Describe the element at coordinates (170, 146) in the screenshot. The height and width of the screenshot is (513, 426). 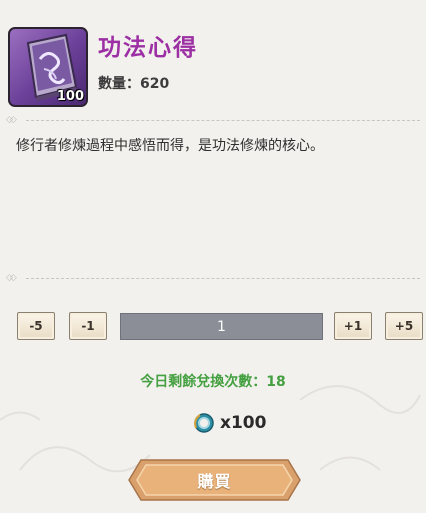
I see `item-description: 修行者修煉過程中感悟而得，是功法修煉的核心。` at that location.